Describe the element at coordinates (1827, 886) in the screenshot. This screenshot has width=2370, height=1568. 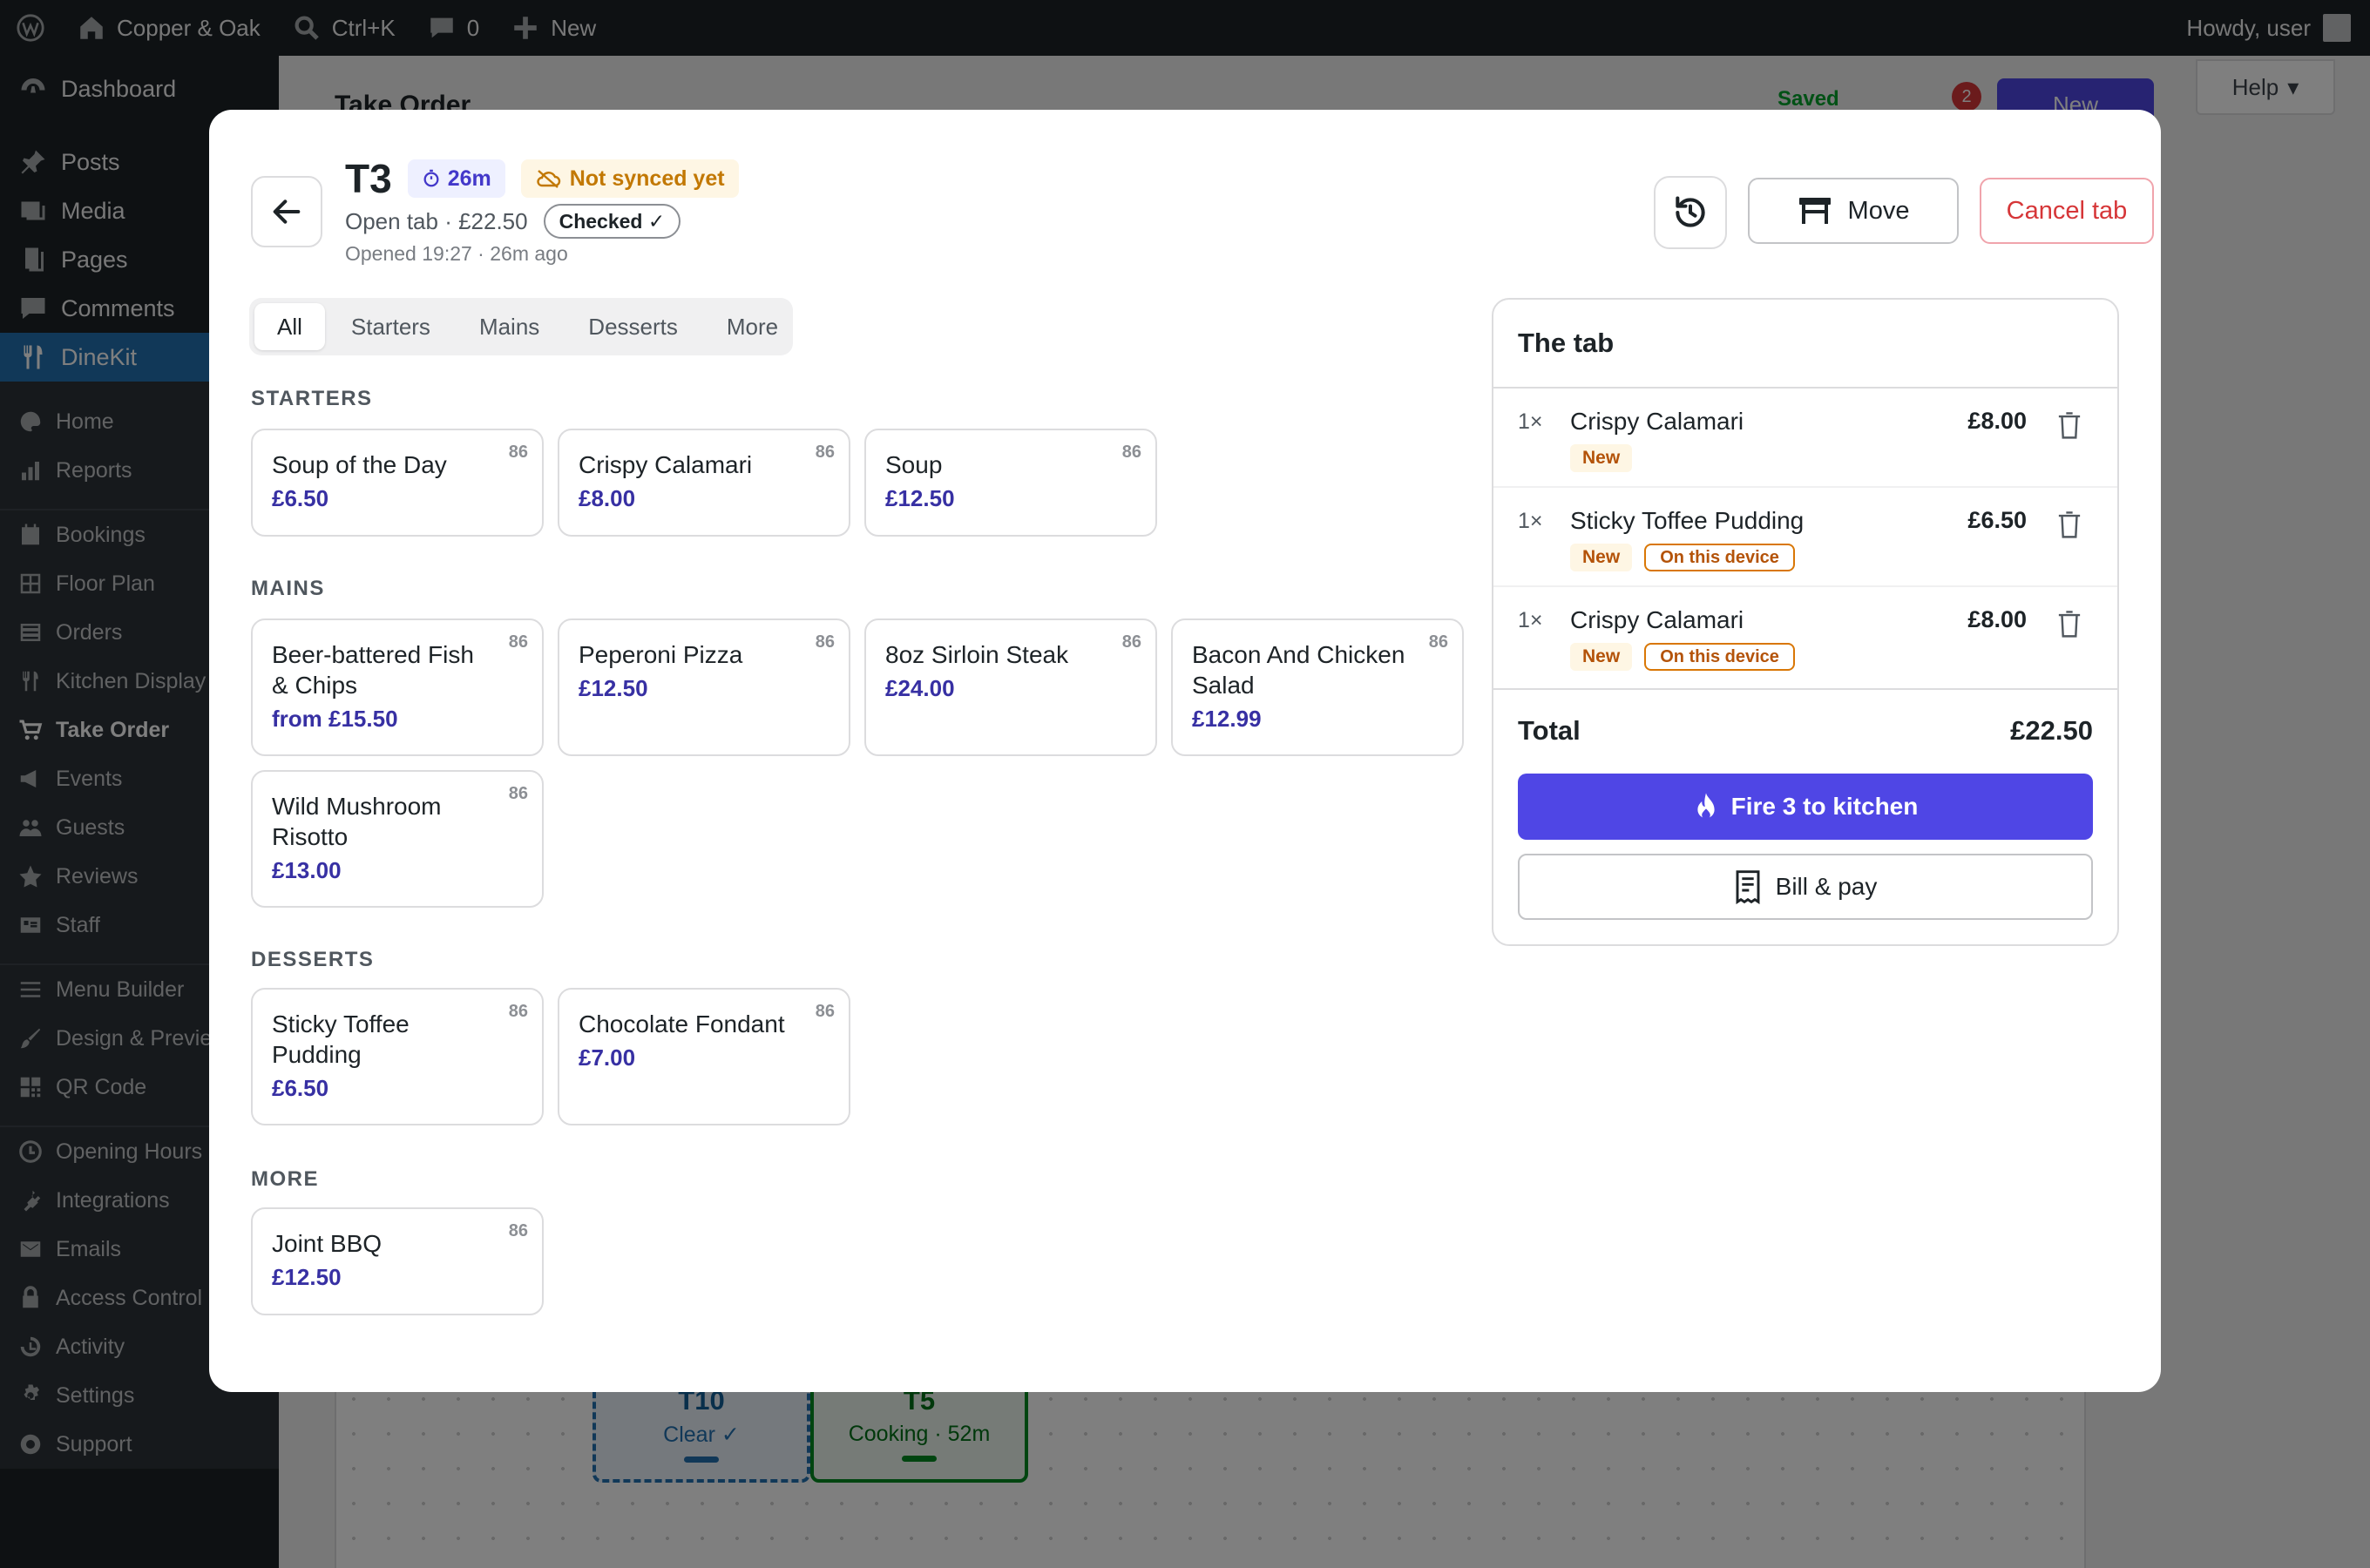
I see `bill-label: Bill & pay` at that location.